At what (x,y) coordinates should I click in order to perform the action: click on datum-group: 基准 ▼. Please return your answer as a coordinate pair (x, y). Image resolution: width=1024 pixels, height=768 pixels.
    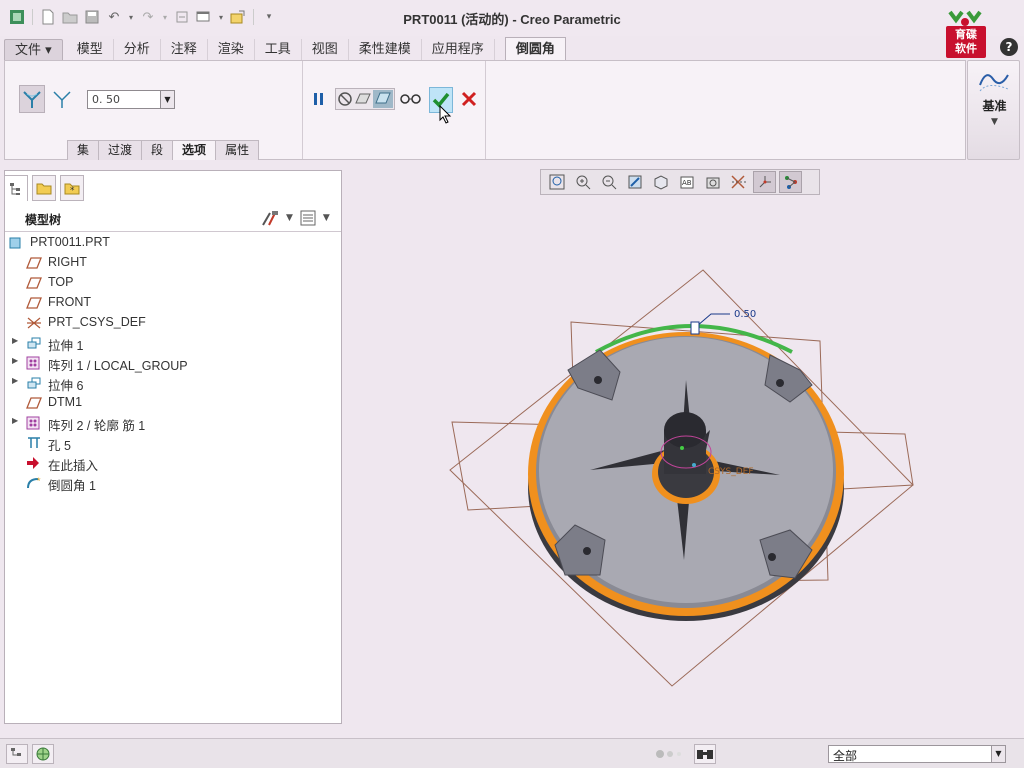
    Looking at the image, I should click on (993, 110).